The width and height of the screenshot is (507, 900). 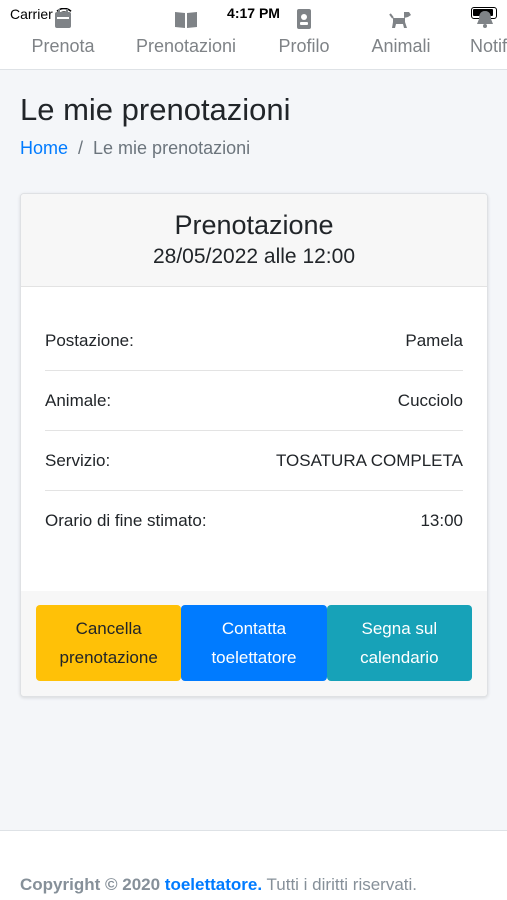 What do you see at coordinates (172, 148) in the screenshot?
I see `breadcrumb-current: Le mie prenotazioni` at bounding box center [172, 148].